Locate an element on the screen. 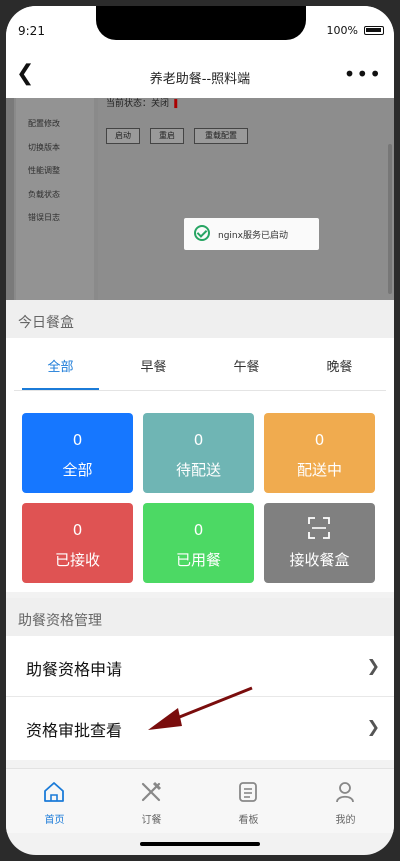 The width and height of the screenshot is (400, 861). battery-icon is located at coordinates (374, 30).